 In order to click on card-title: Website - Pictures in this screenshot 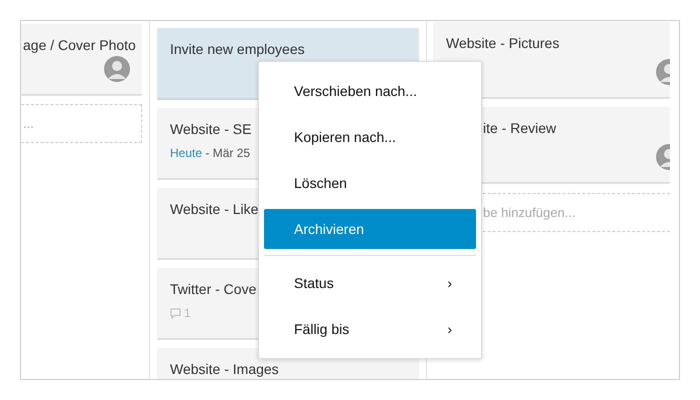, I will do `click(503, 43)`.